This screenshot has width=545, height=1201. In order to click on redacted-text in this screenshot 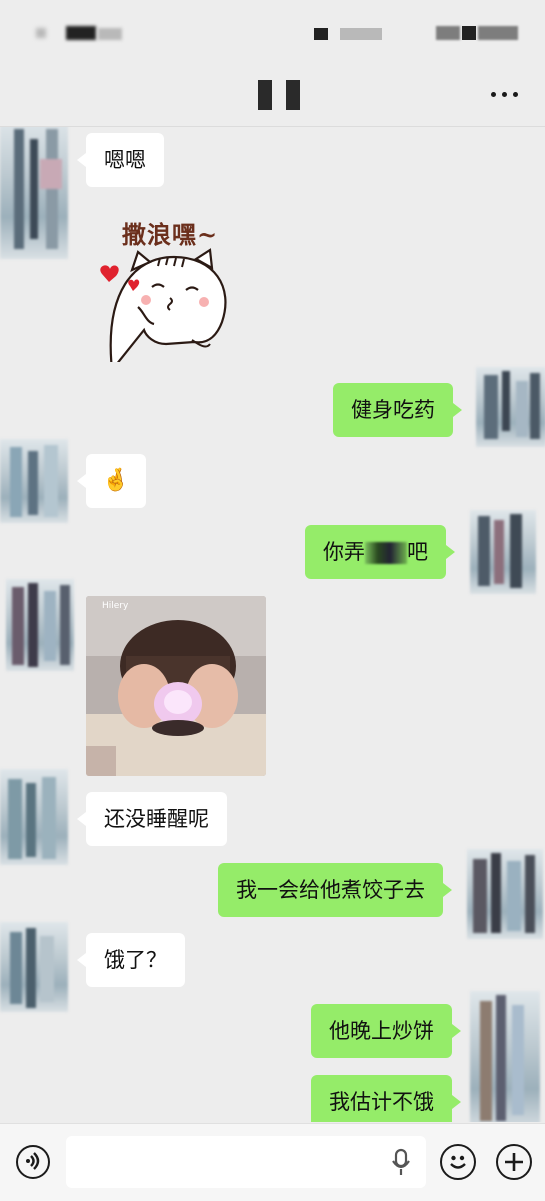, I will do `click(386, 553)`.